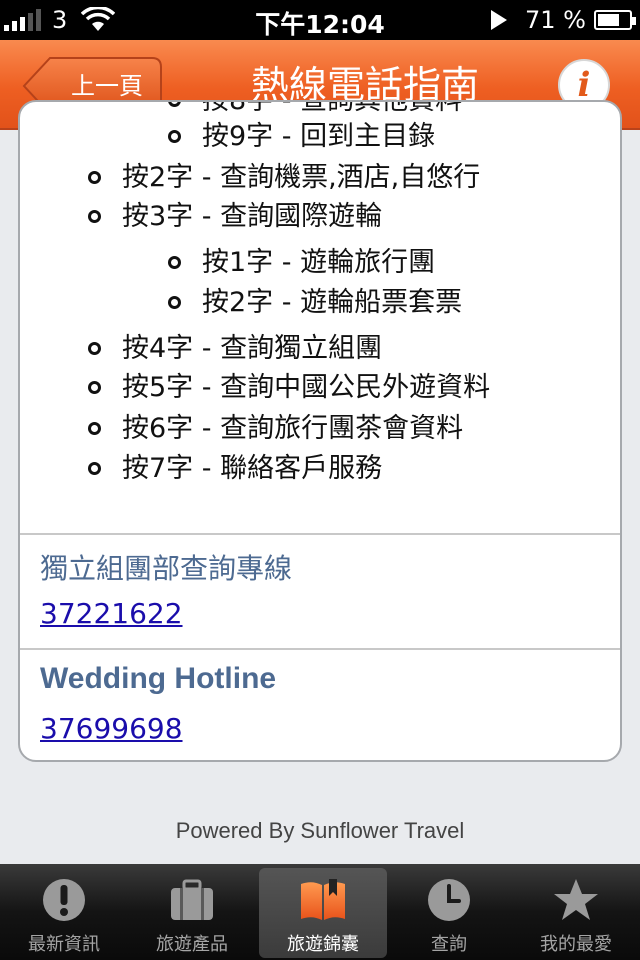 The width and height of the screenshot is (640, 960). Describe the element at coordinates (615, 20) in the screenshot. I see `battery-icon` at that location.